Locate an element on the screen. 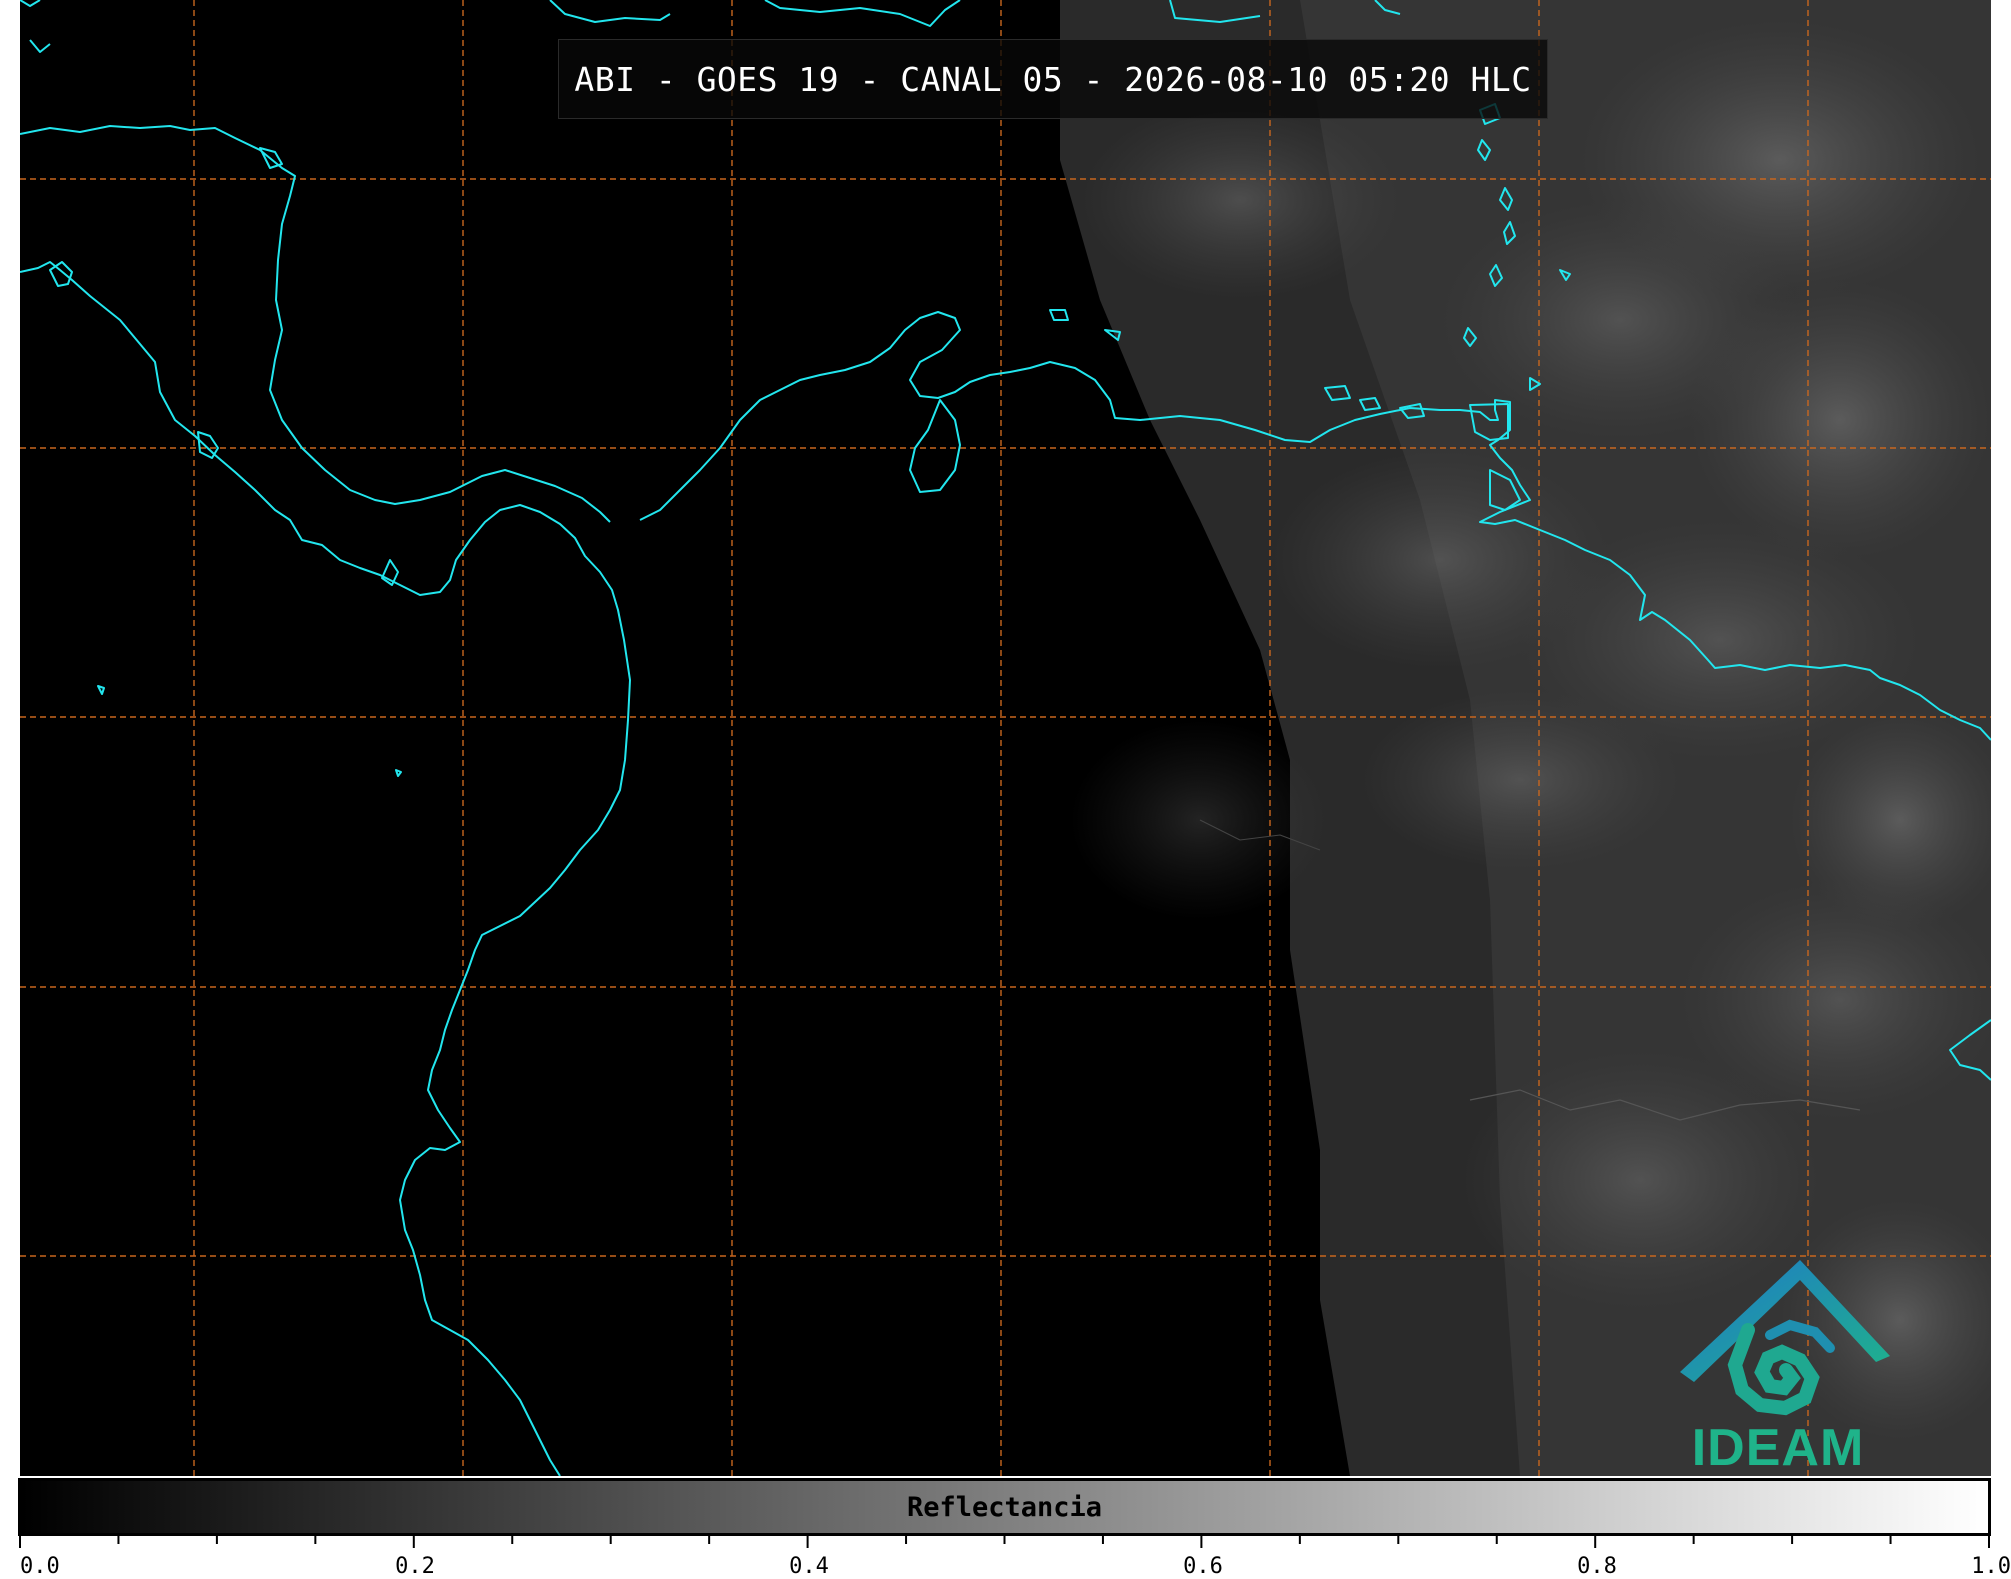  colorbar-tick-label: 0.6 is located at coordinates (1203, 1566).